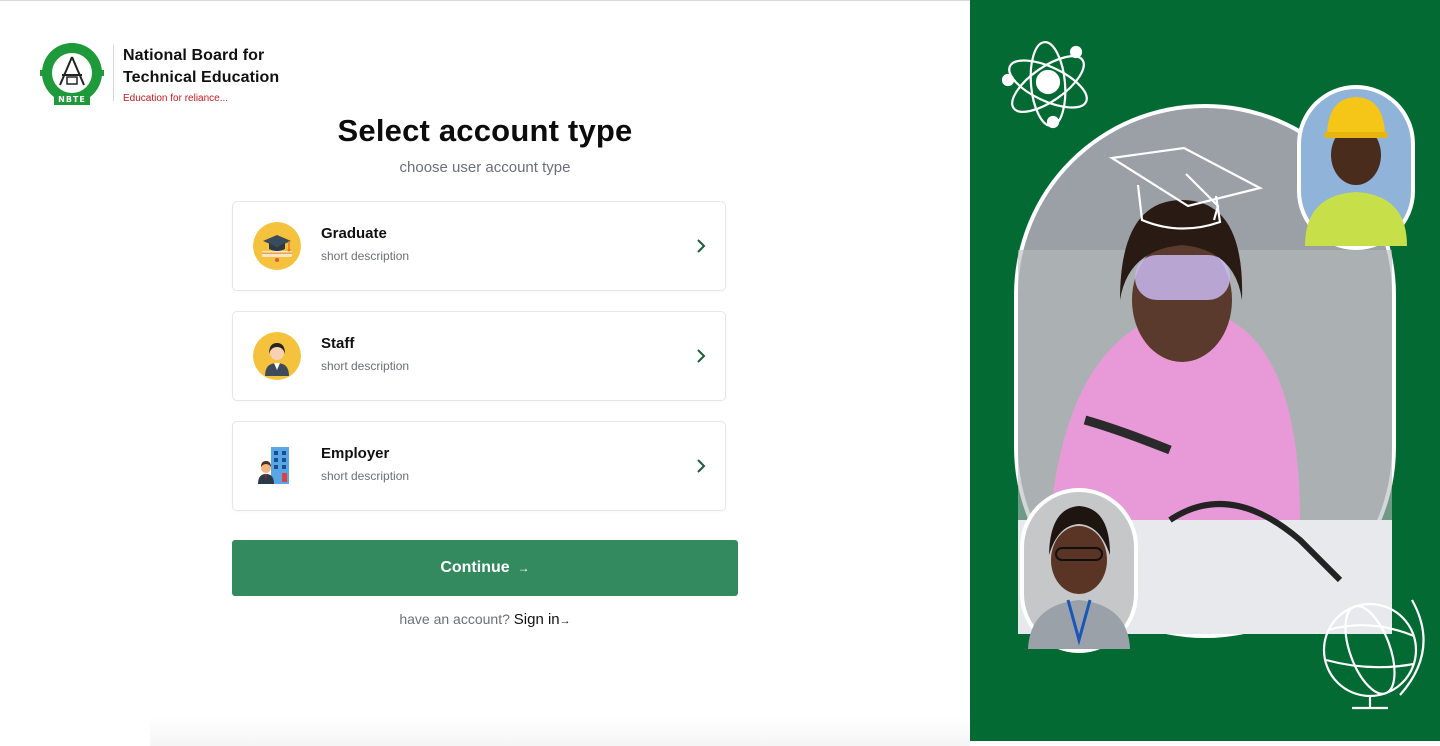 The image size is (1440, 746). I want to click on signin-prompt: have an account?, so click(454, 619).